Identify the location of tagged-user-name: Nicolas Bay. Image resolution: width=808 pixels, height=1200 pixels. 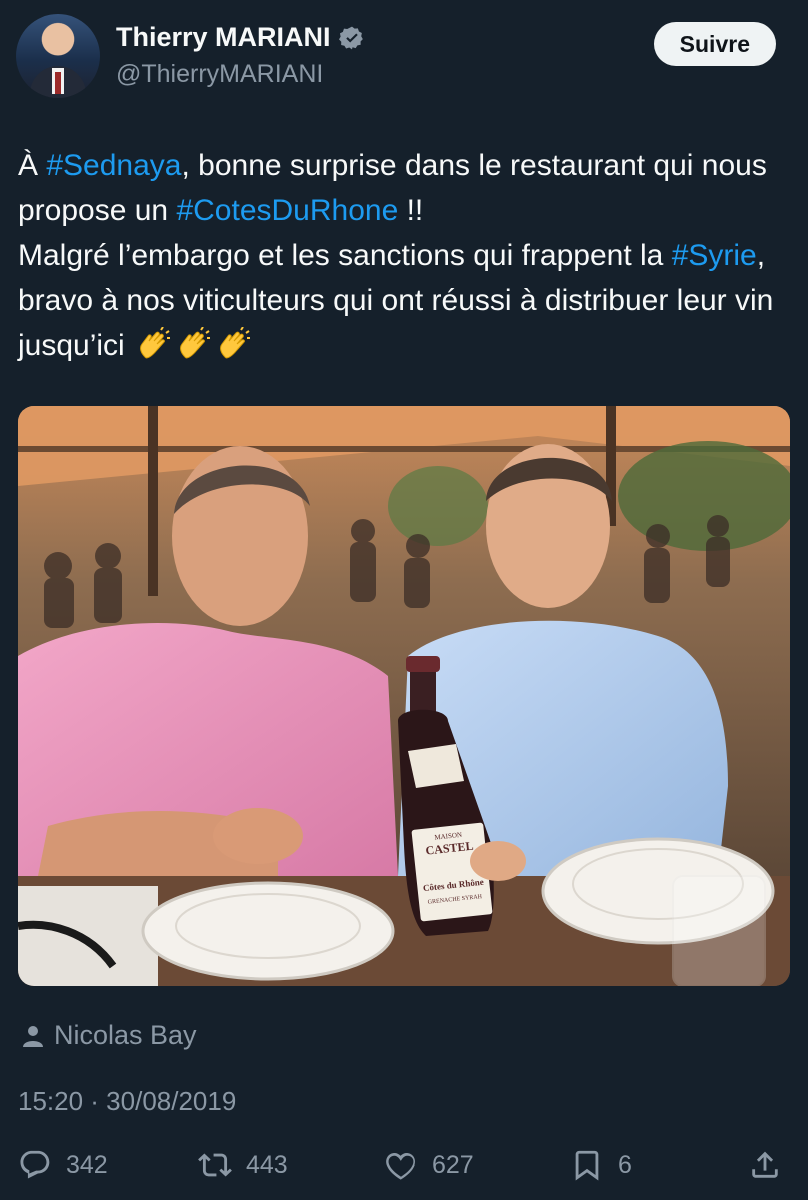
(125, 1035).